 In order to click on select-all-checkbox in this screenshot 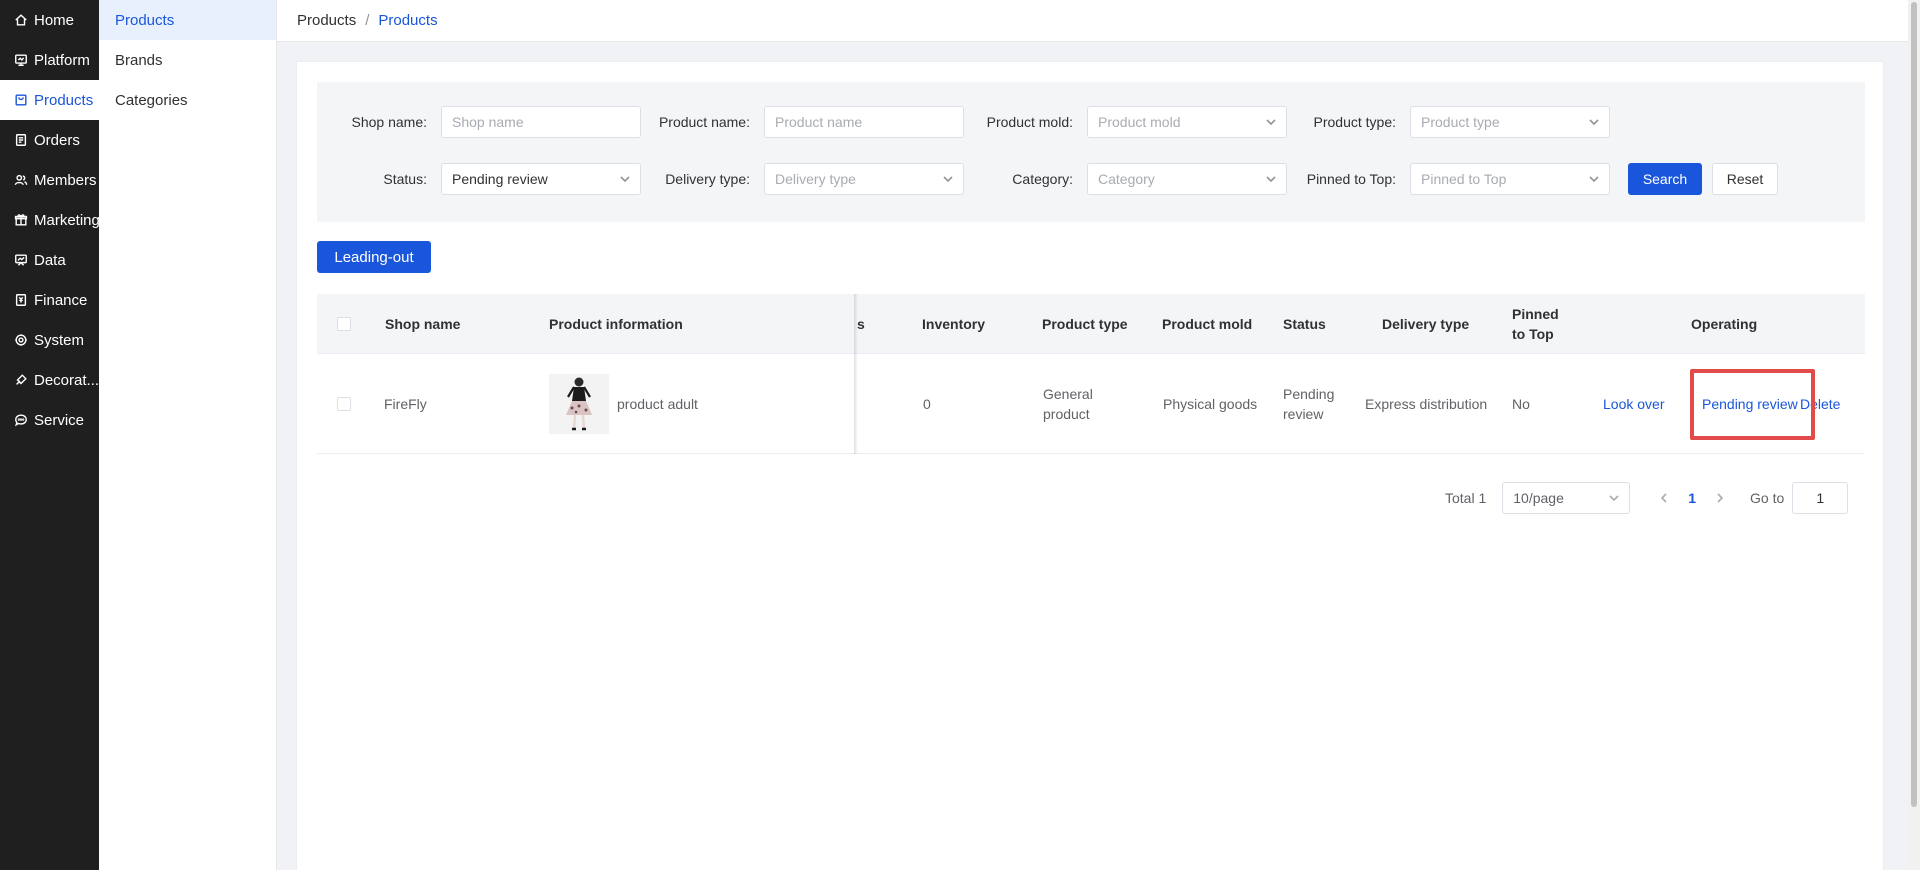, I will do `click(344, 324)`.